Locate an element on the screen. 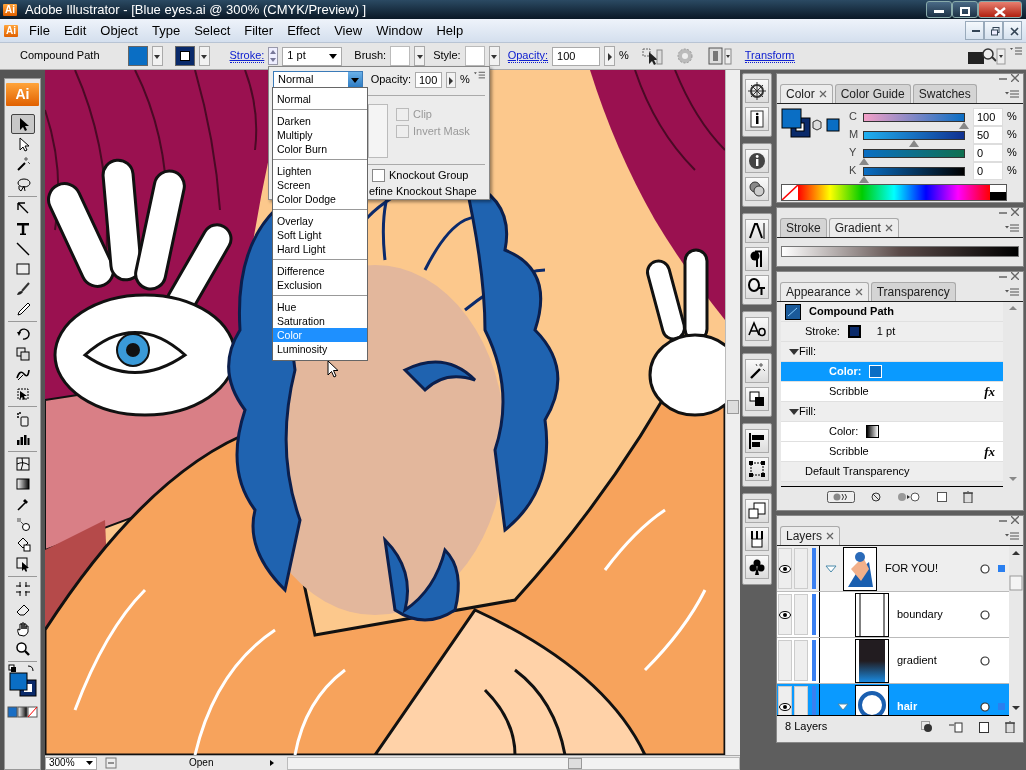  scrollbar-thumb is located at coordinates (733, 407).